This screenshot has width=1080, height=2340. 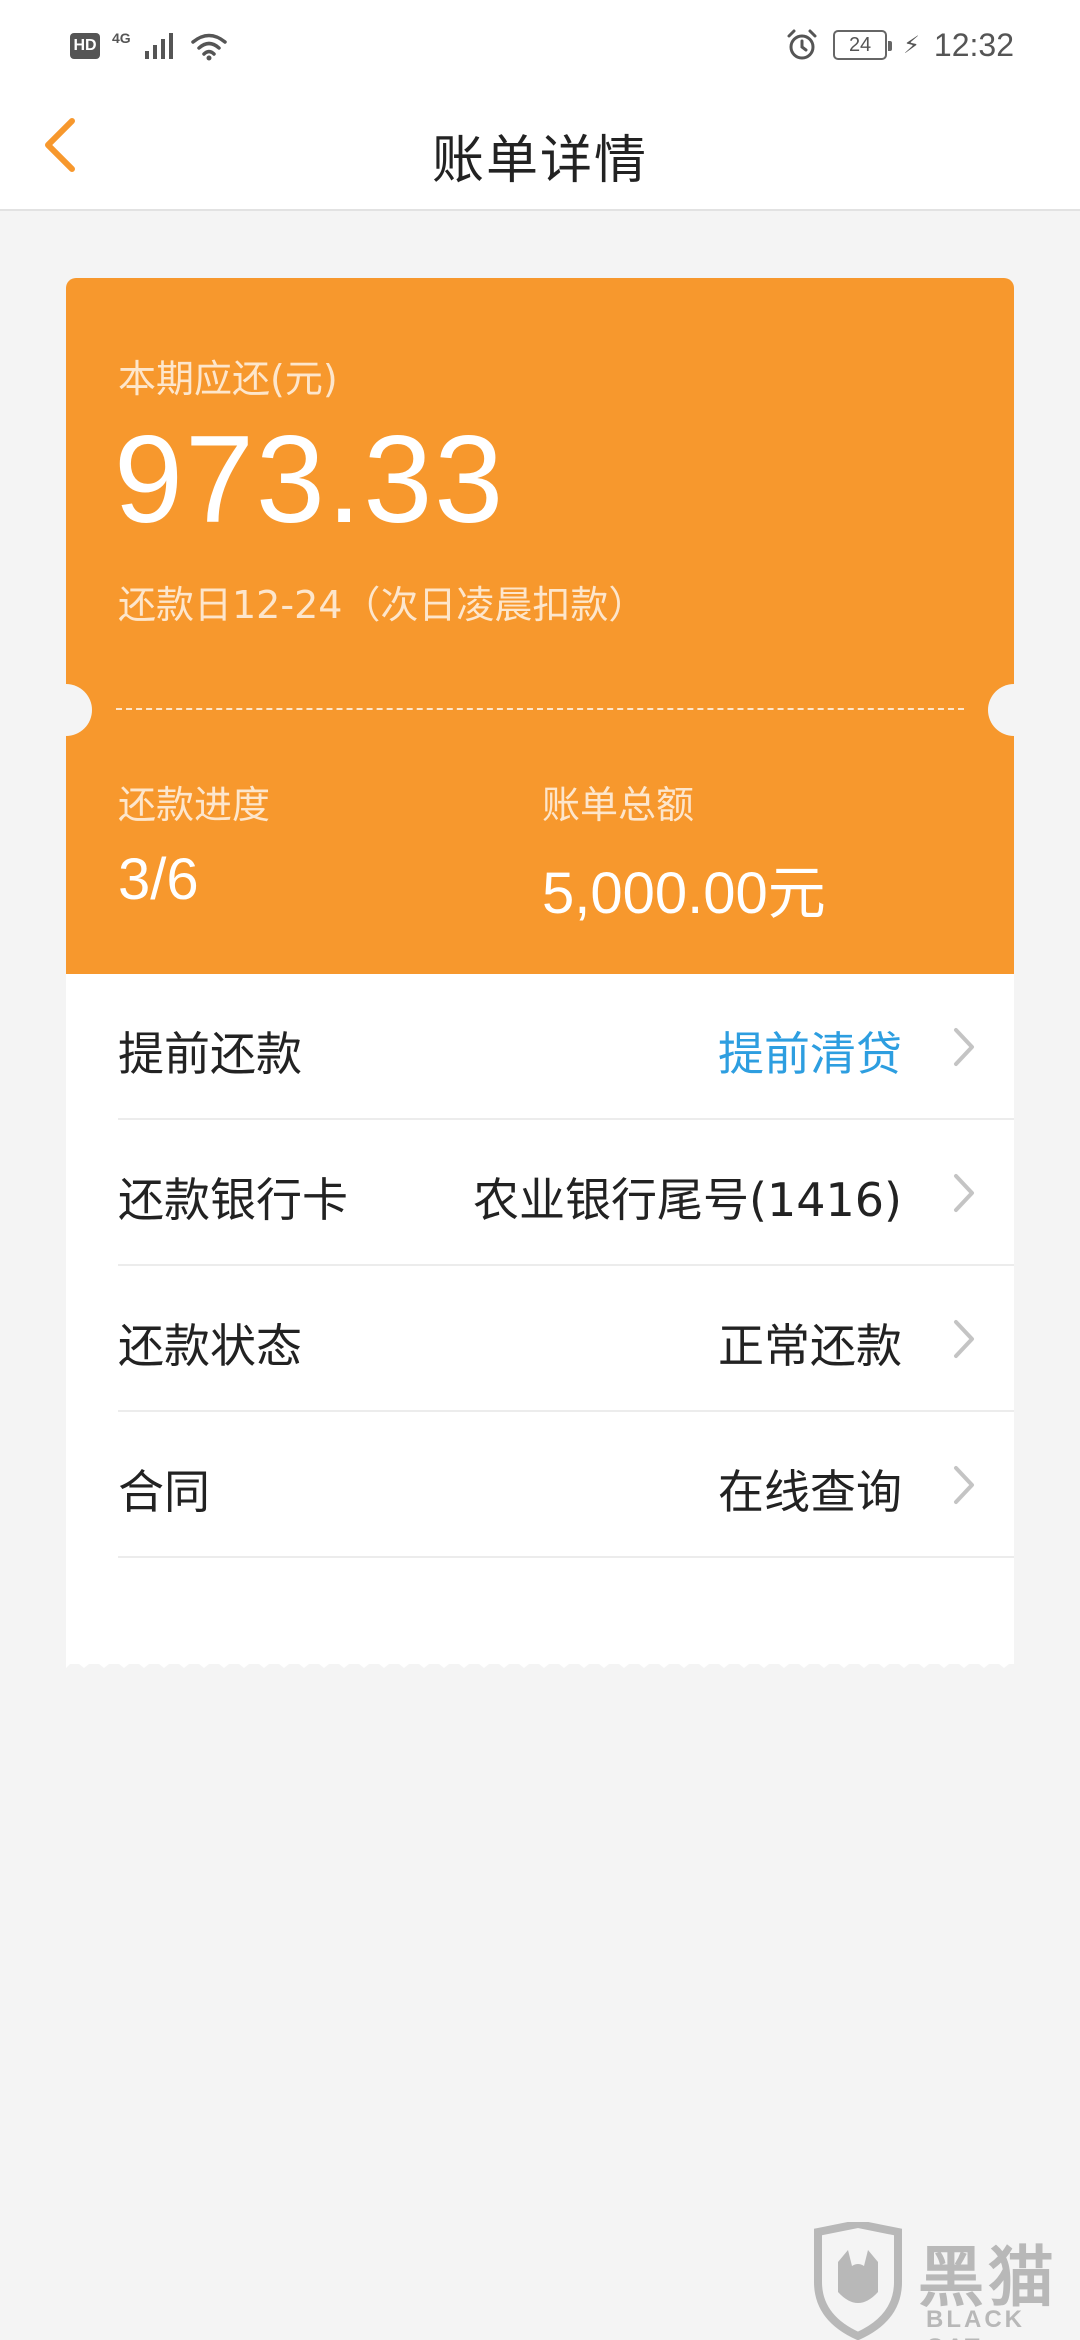 I want to click on progress-value: 3/6, so click(x=158, y=879).